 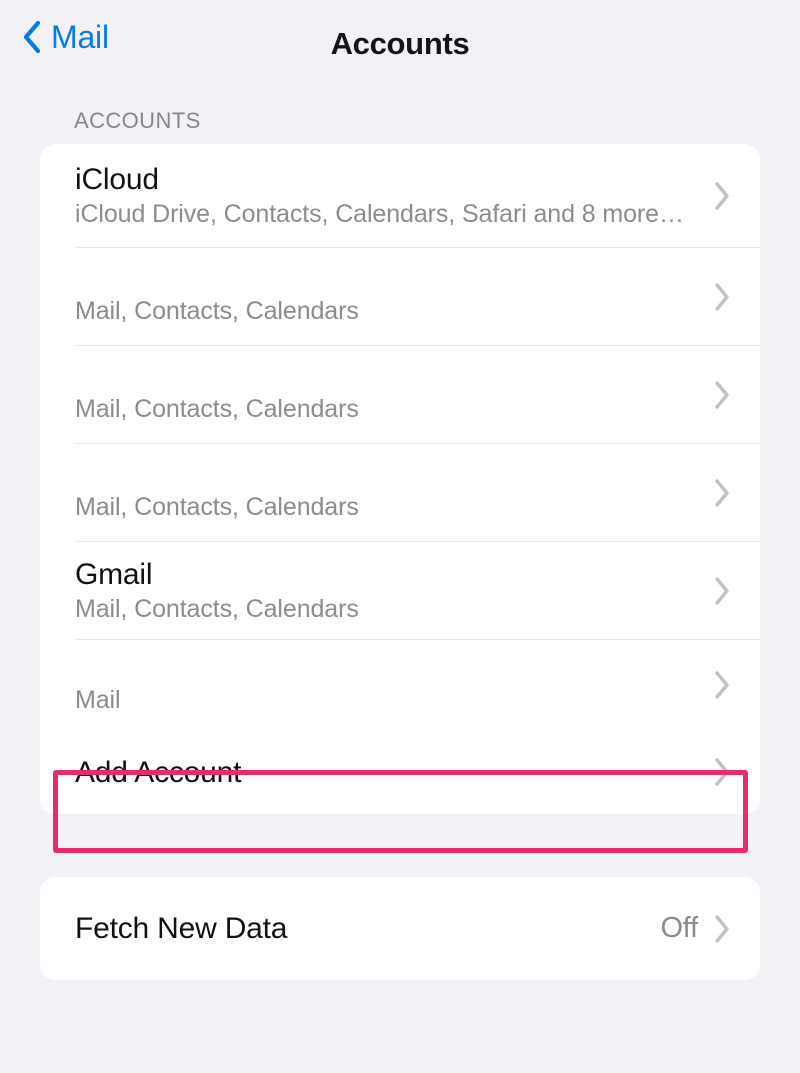 I want to click on list-item-account-4: Mail, so click(x=400, y=685).